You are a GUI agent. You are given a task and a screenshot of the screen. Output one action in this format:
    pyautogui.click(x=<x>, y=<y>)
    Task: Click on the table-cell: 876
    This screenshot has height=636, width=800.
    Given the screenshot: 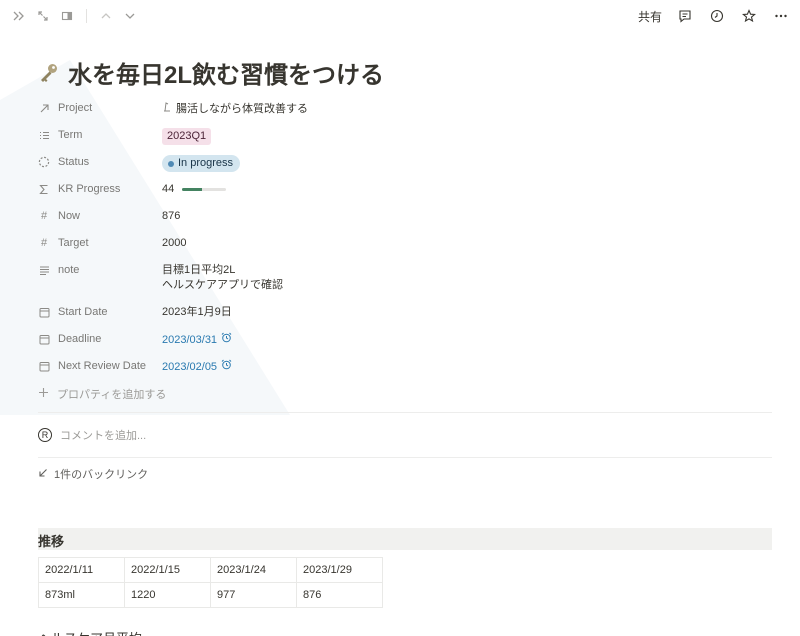 What is the action you would take?
    pyautogui.click(x=339, y=595)
    